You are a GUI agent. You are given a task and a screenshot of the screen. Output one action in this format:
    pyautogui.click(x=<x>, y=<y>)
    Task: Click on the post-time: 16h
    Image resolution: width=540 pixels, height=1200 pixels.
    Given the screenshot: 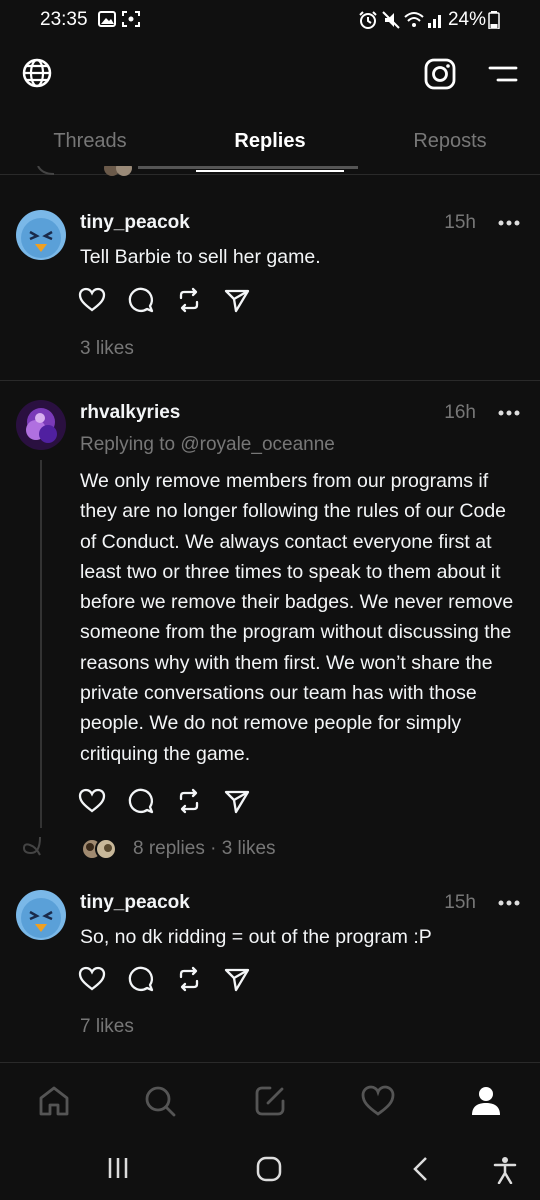 What is the action you would take?
    pyautogui.click(x=460, y=412)
    